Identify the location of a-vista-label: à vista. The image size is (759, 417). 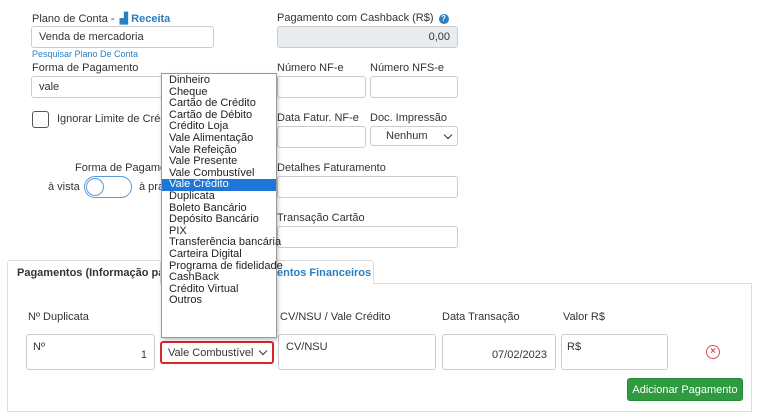
(64, 187).